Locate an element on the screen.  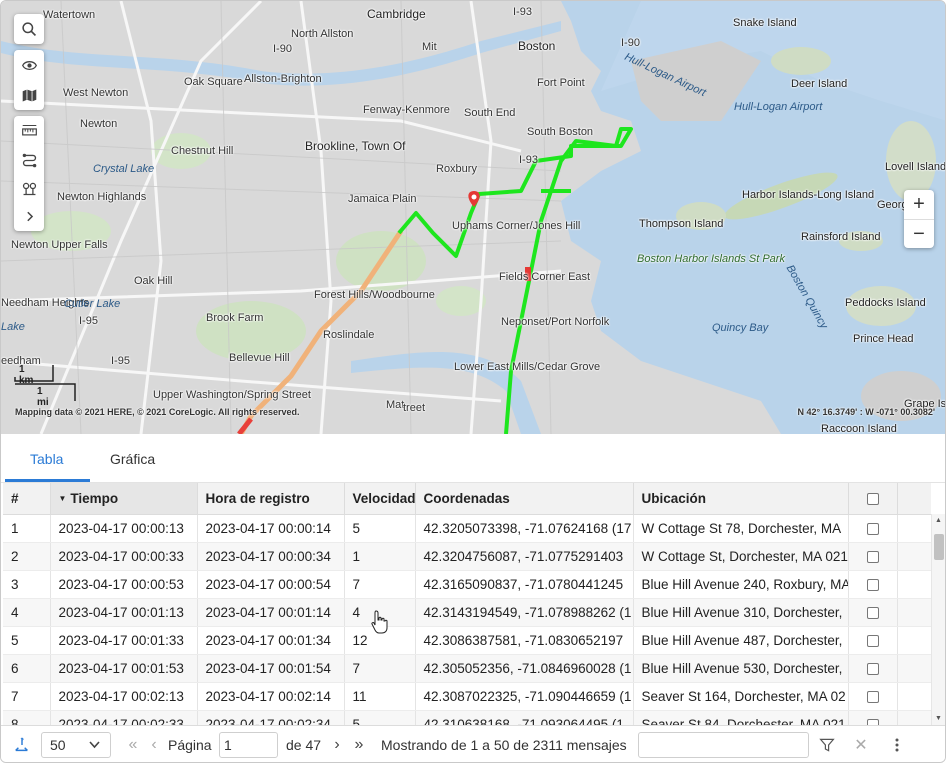
cell-registered: 2023-04-17 00:00:34 is located at coordinates (271, 556).